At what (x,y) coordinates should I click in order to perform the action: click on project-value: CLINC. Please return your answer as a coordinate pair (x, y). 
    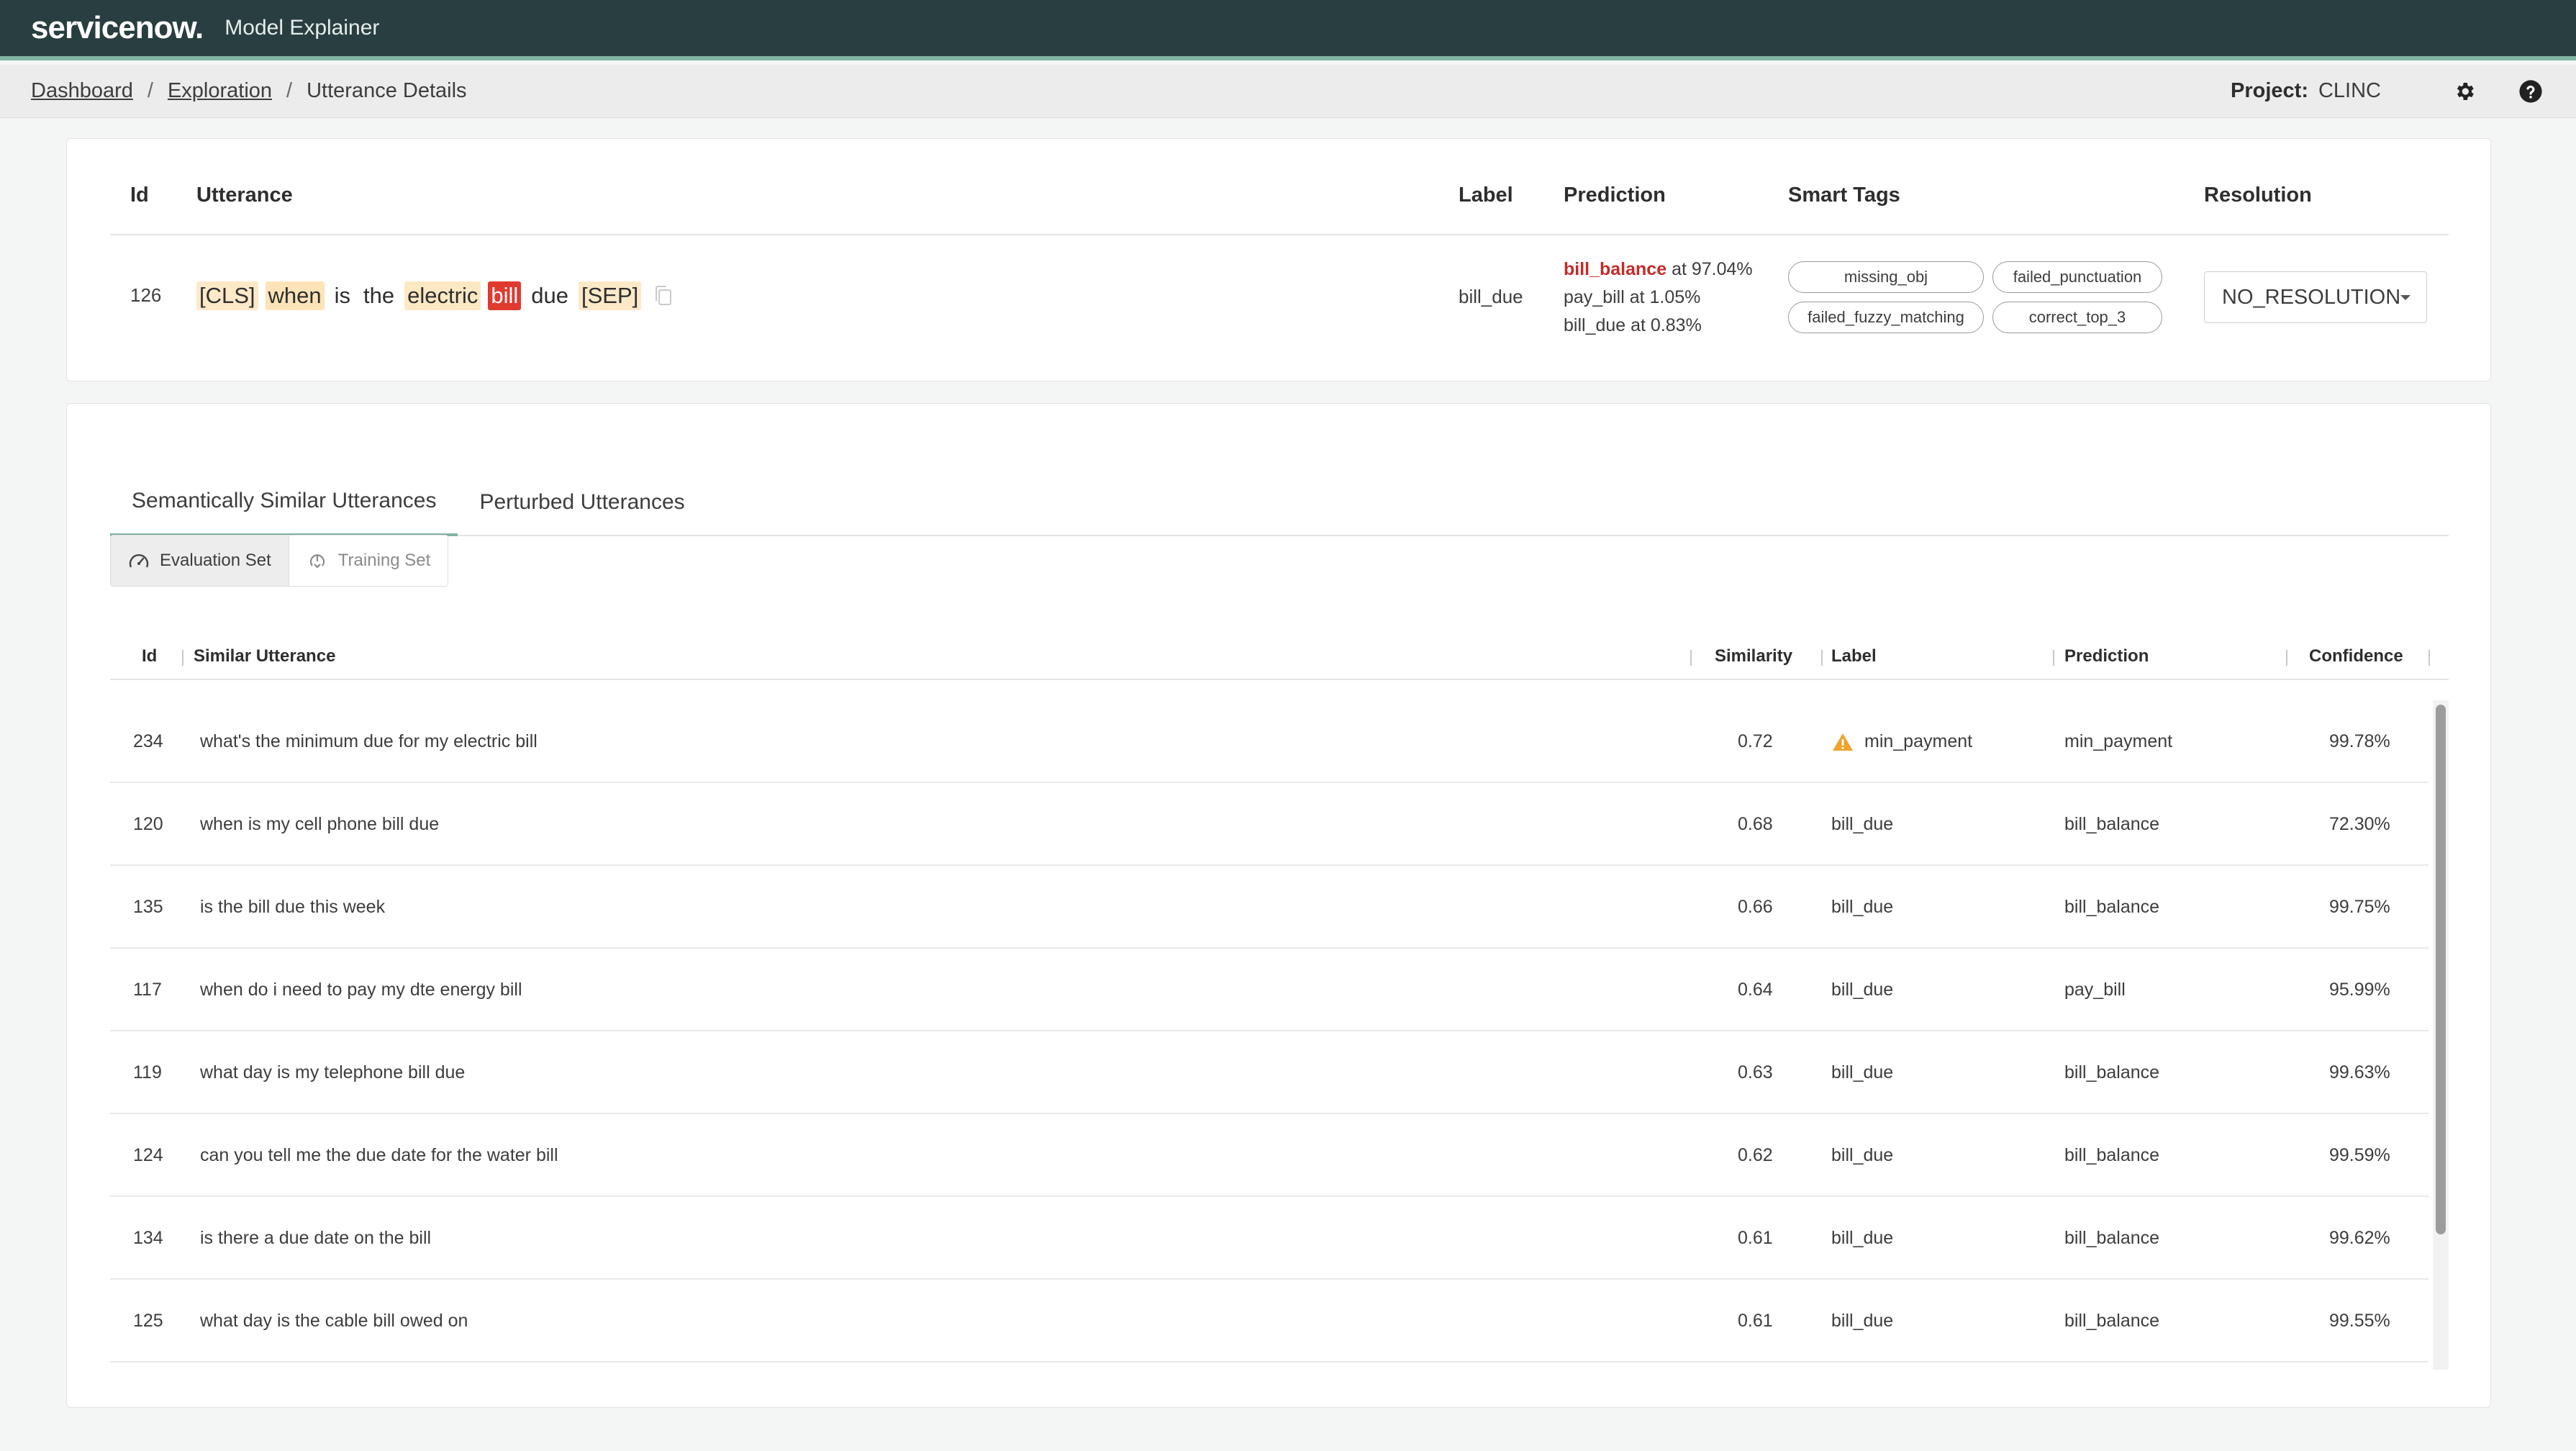
    Looking at the image, I should click on (2349, 90).